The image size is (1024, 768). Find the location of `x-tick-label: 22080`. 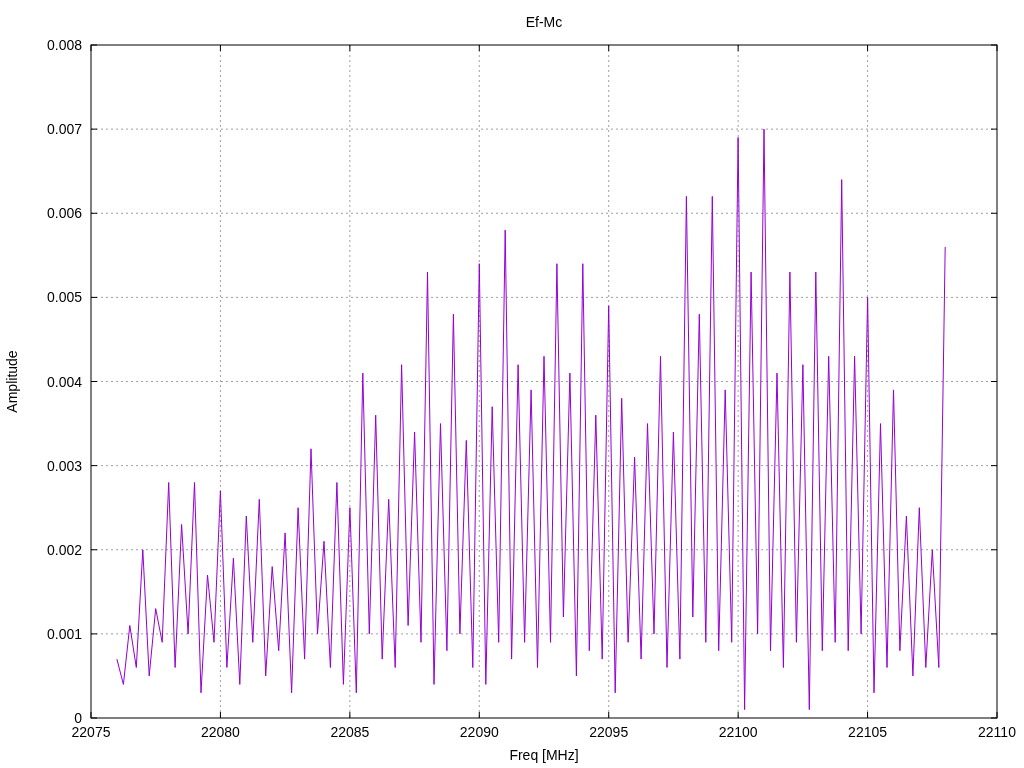

x-tick-label: 22080 is located at coordinates (220, 732).